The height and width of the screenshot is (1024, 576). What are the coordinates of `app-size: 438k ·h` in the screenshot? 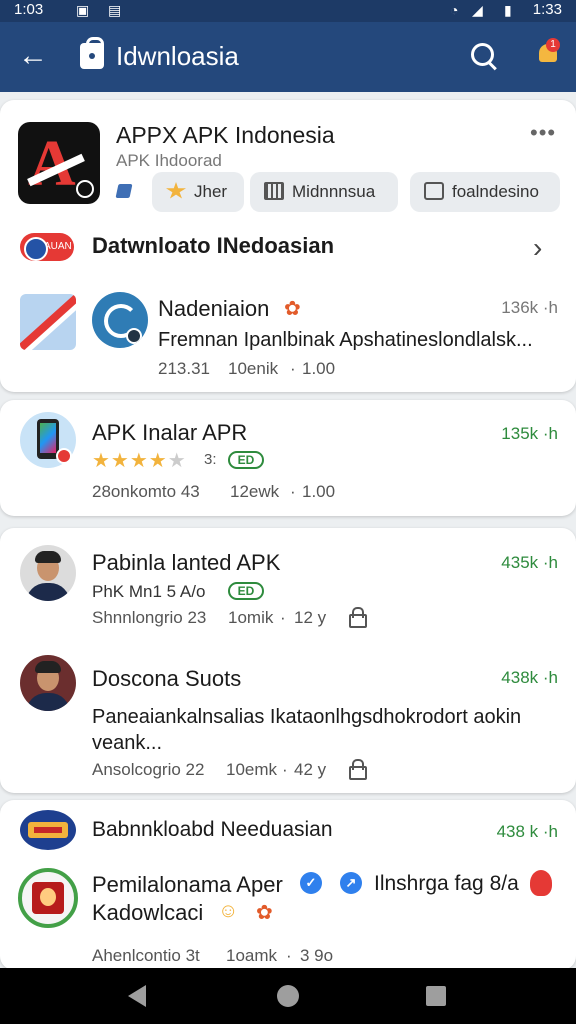 It's located at (529, 677).